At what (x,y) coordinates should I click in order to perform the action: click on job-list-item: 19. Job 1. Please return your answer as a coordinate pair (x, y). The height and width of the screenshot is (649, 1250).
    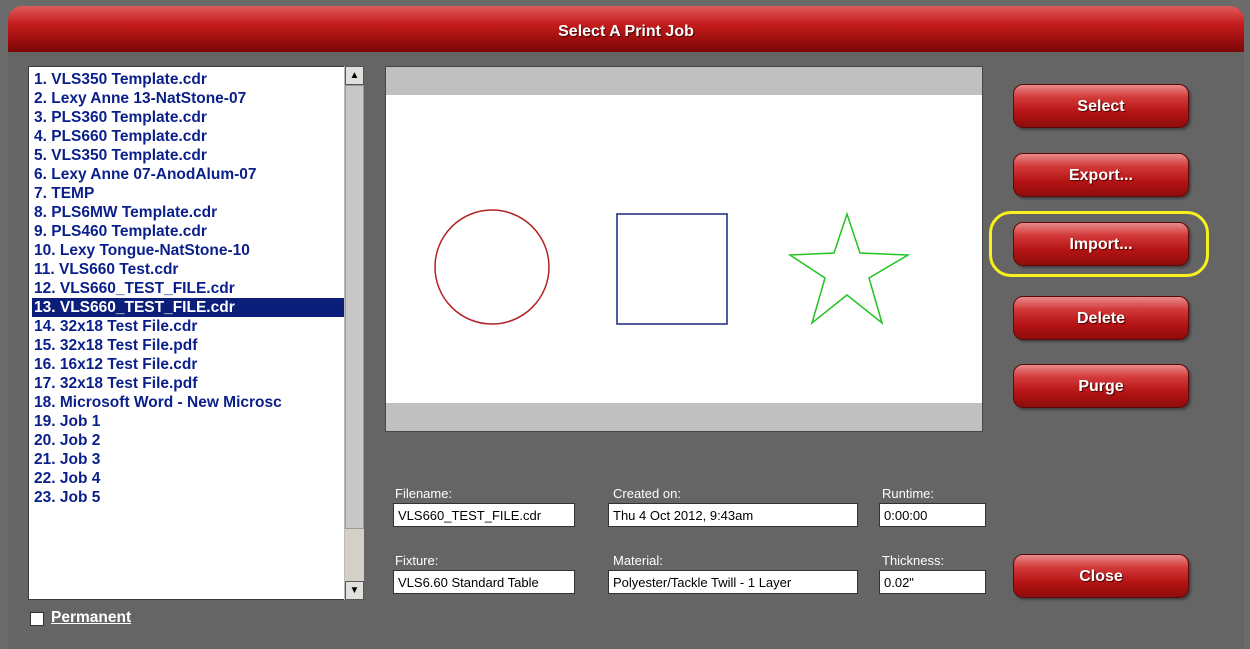
    Looking at the image, I should click on (197, 421).